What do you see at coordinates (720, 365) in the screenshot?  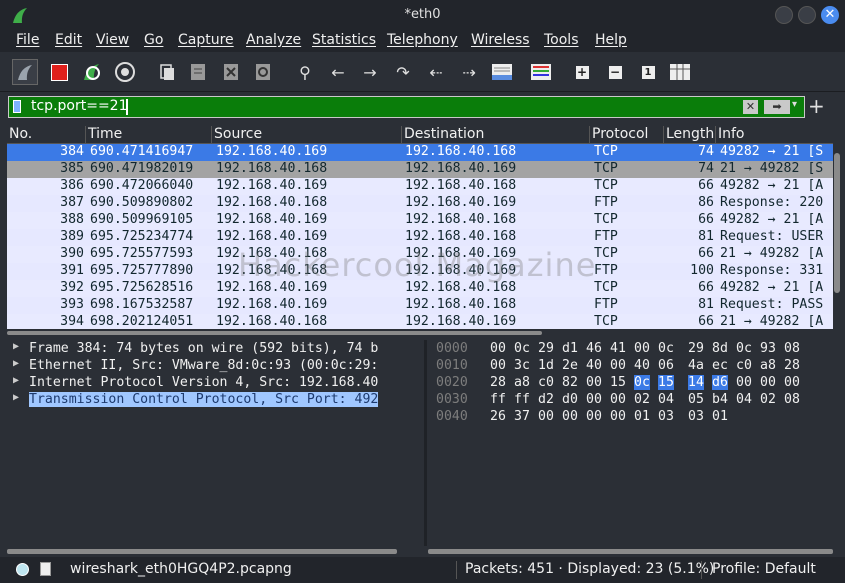 I see `hex-byte: ec` at bounding box center [720, 365].